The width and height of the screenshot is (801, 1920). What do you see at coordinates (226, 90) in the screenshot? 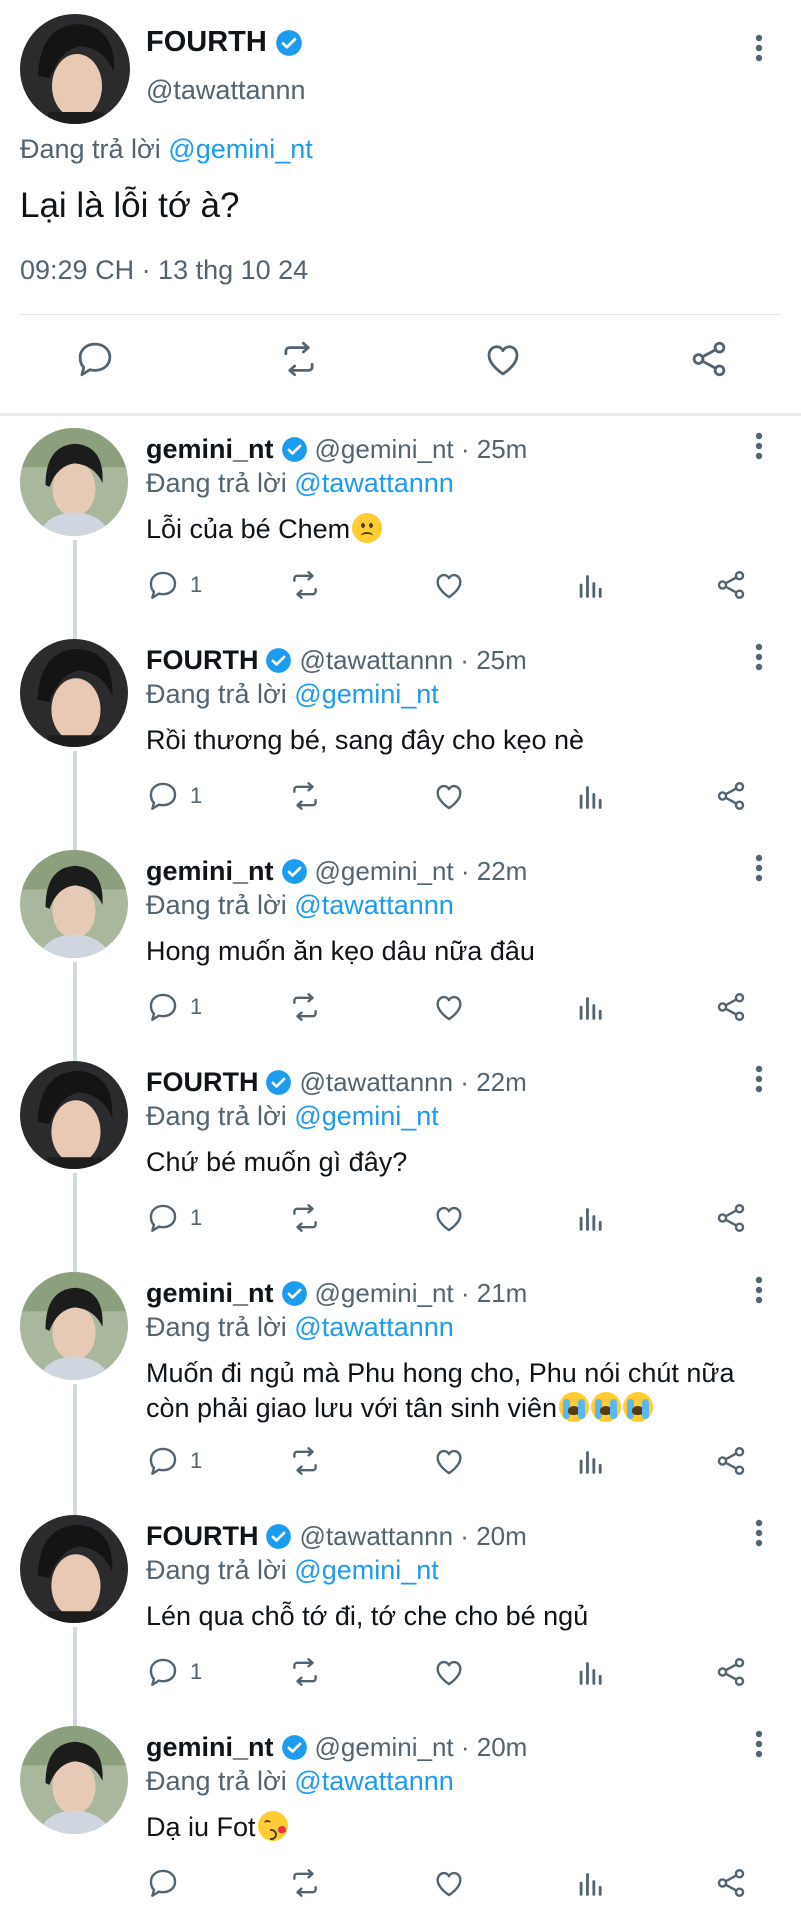
I see `author-handle: @tawattannn` at bounding box center [226, 90].